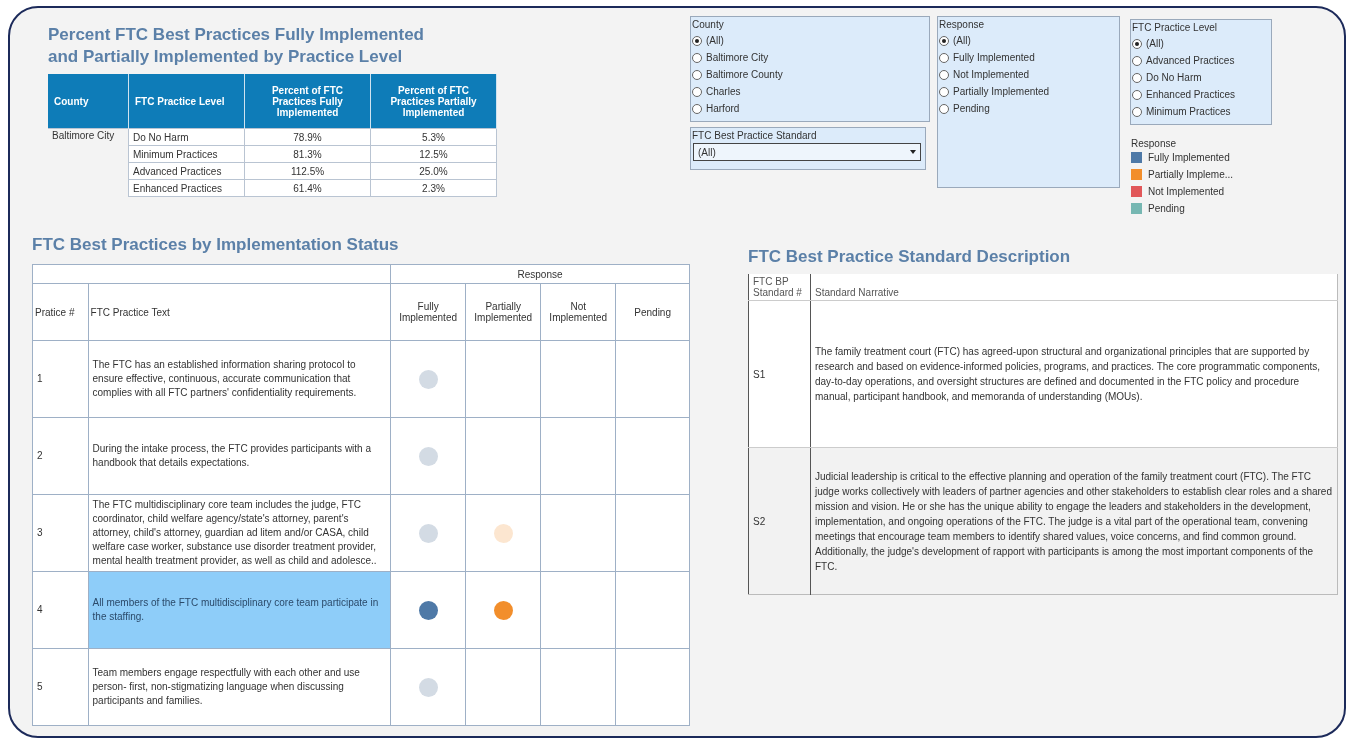 The height and width of the screenshot is (744, 1351). Describe the element at coordinates (1074, 287) in the screenshot. I see `column-header: Standard Narrative` at that location.